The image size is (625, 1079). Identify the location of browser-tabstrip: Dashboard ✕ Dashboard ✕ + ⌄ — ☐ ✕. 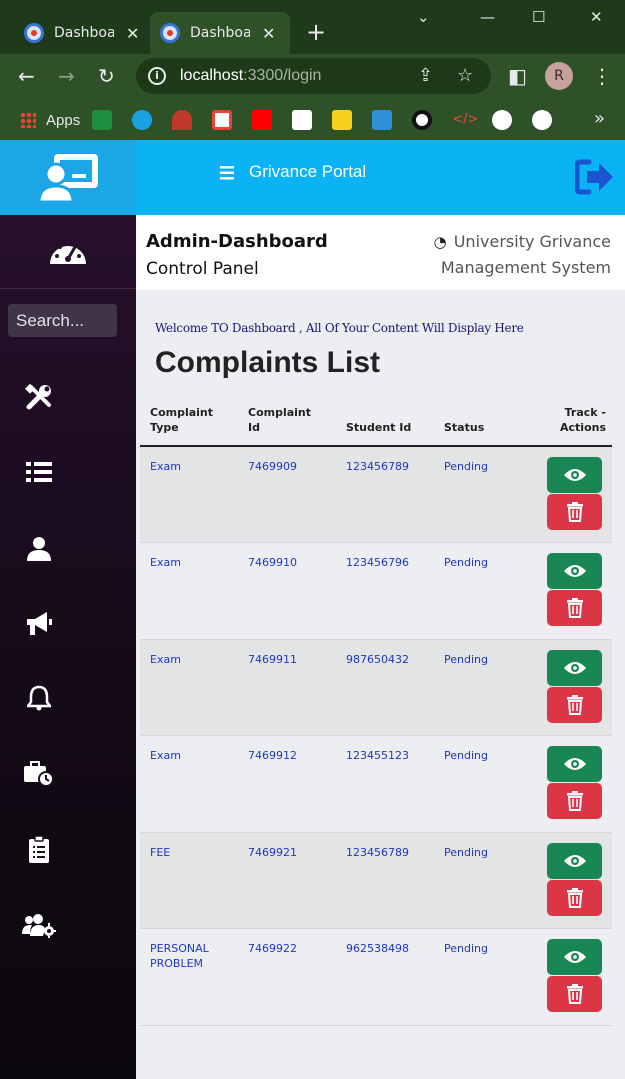
(312, 27).